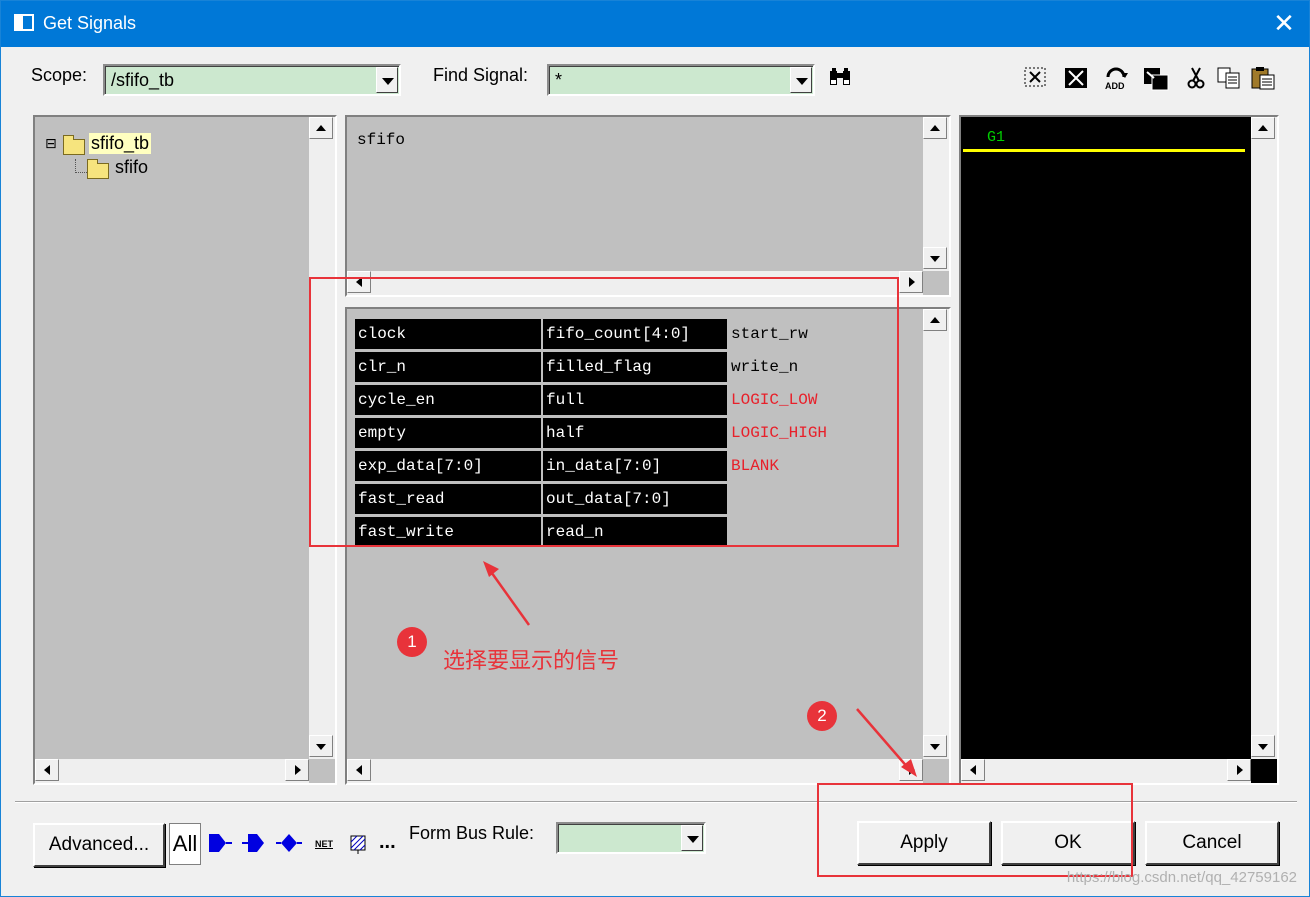 Image resolution: width=1310 pixels, height=897 pixels. What do you see at coordinates (381, 140) in the screenshot?
I see `scope-list-item: sfifo` at bounding box center [381, 140].